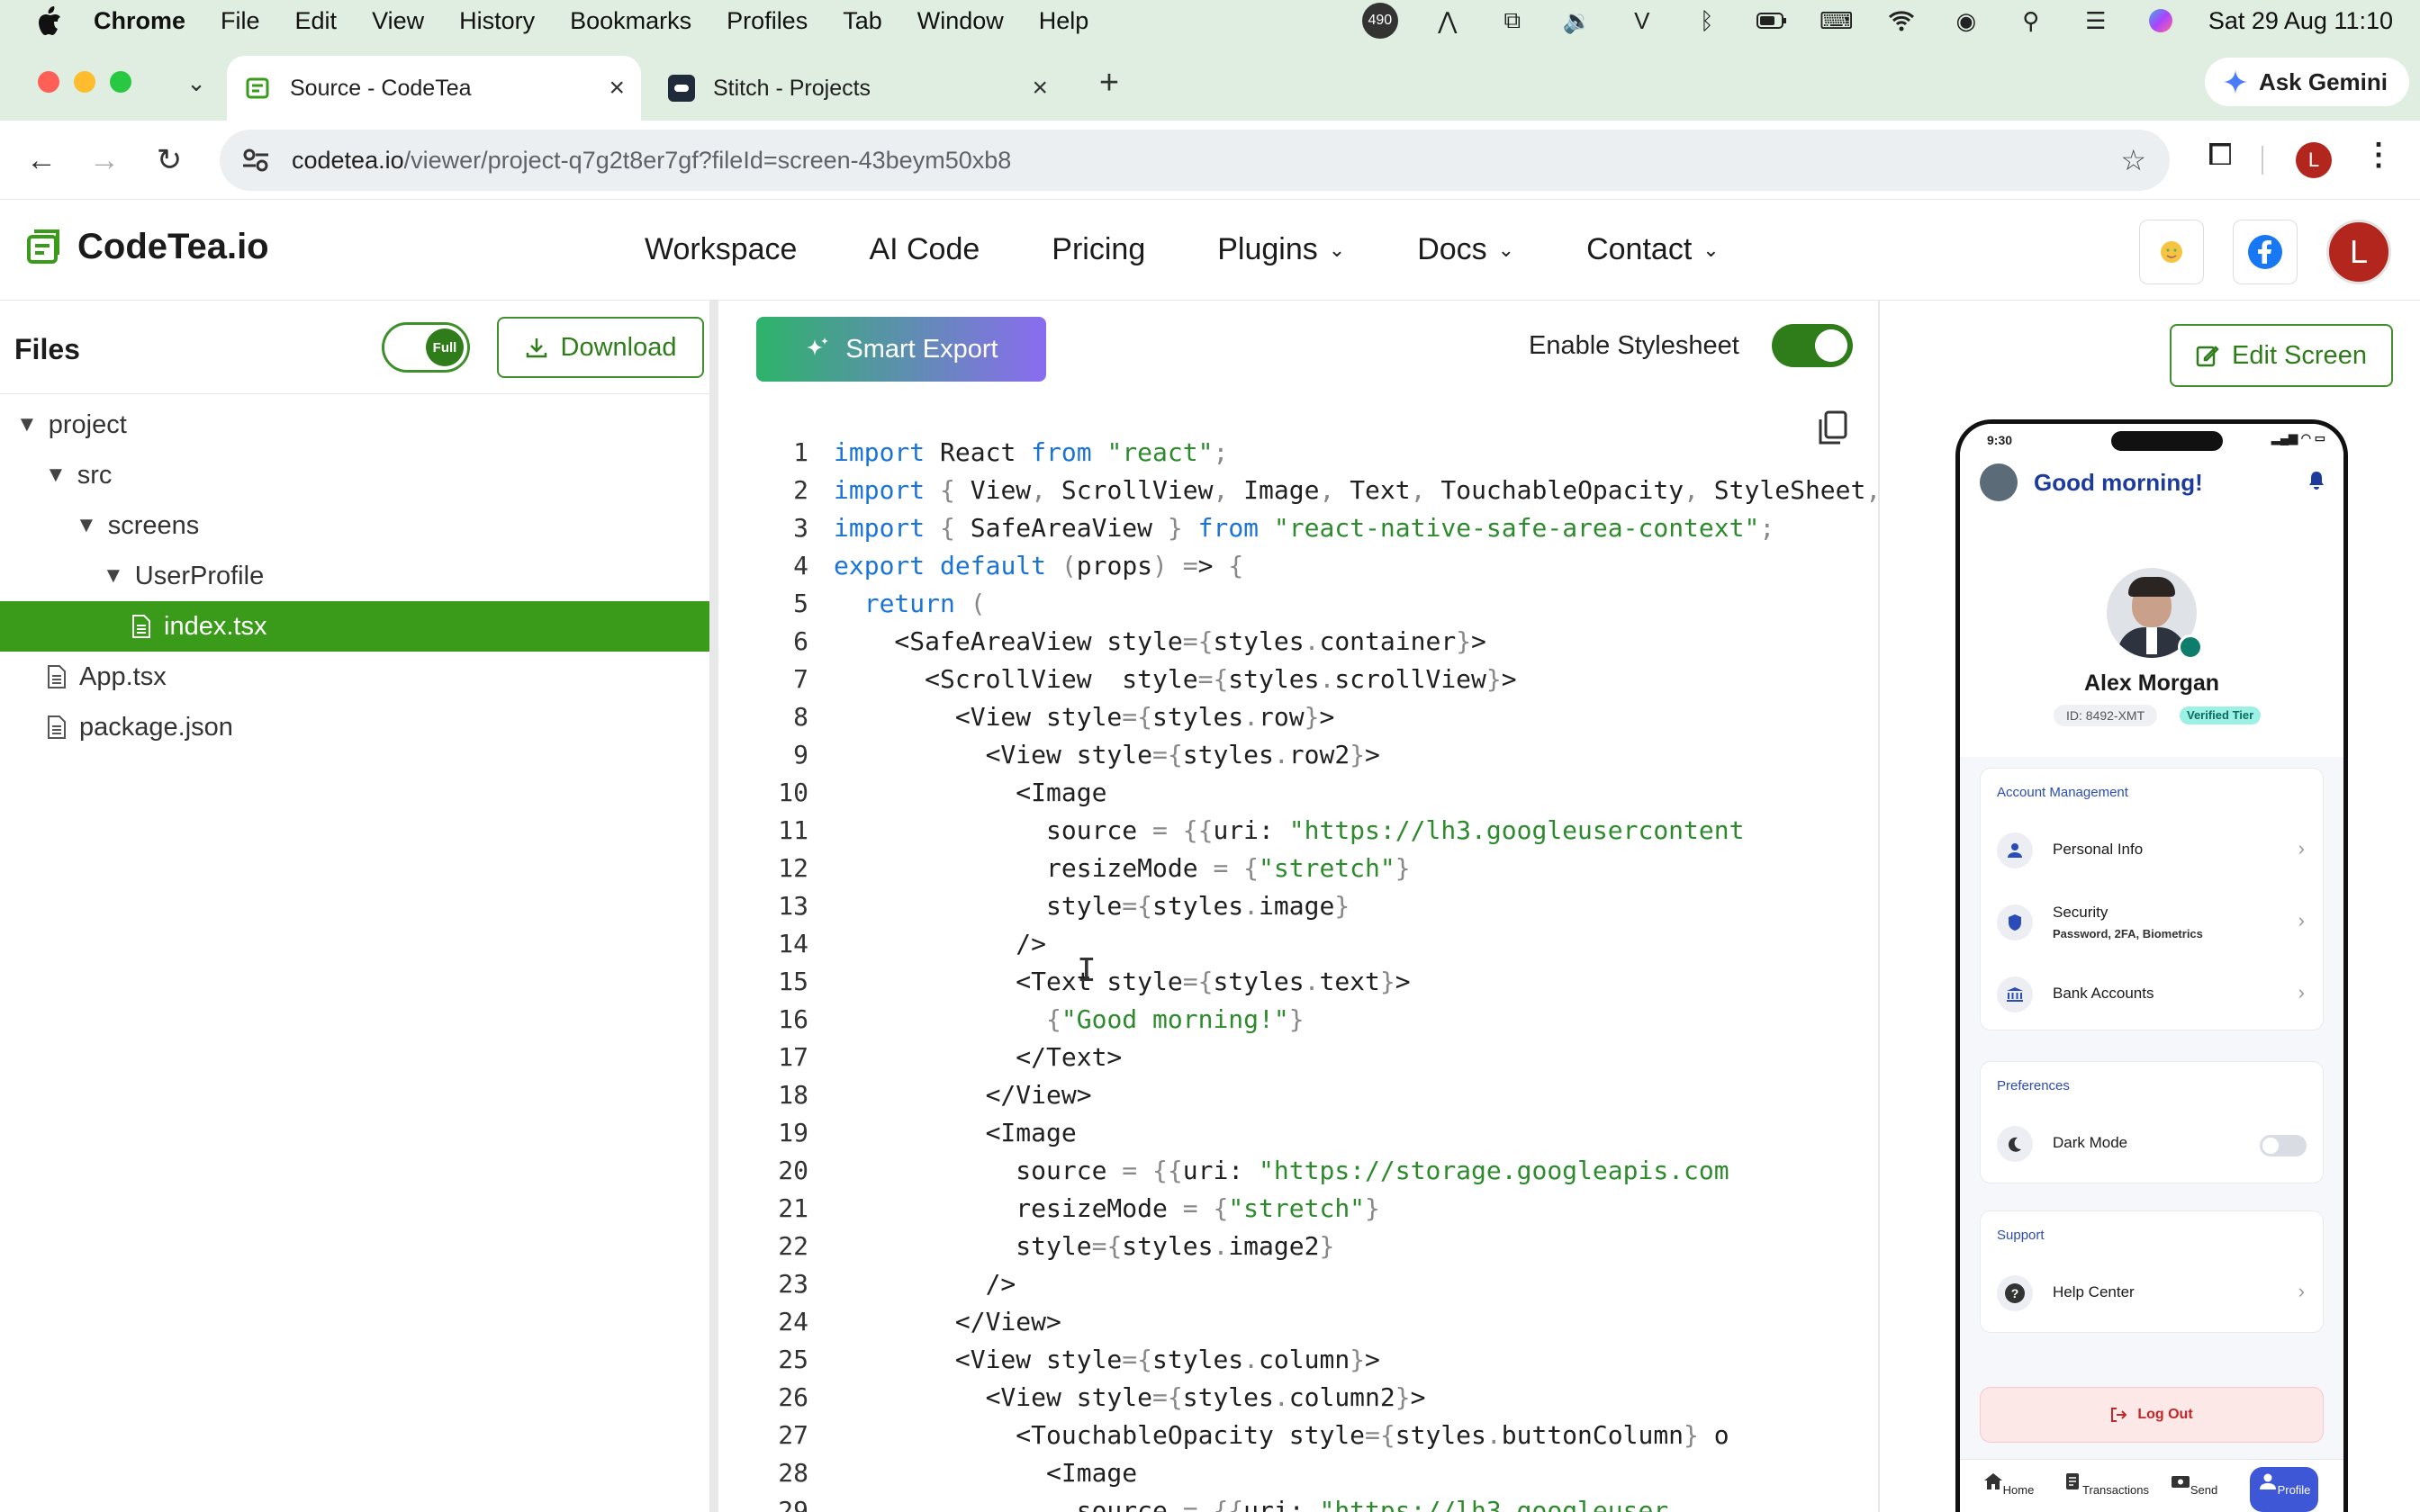  Describe the element at coordinates (2358, 252) in the screenshot. I see `user-avatar: L` at that location.